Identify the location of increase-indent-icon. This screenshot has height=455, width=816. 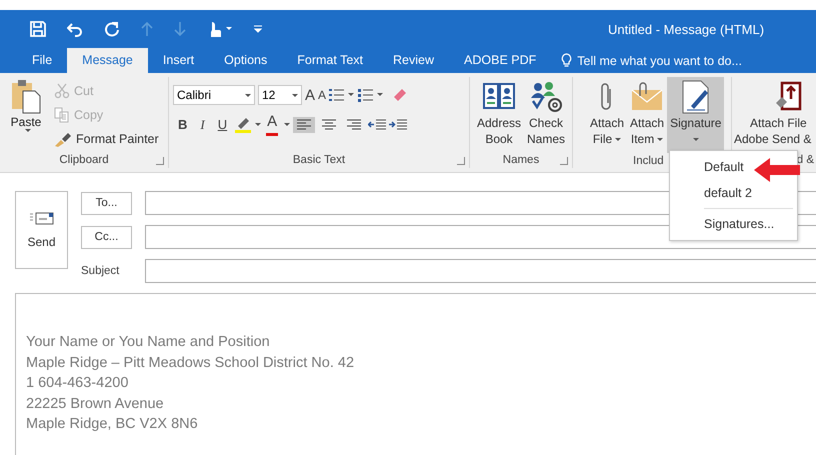
(398, 124).